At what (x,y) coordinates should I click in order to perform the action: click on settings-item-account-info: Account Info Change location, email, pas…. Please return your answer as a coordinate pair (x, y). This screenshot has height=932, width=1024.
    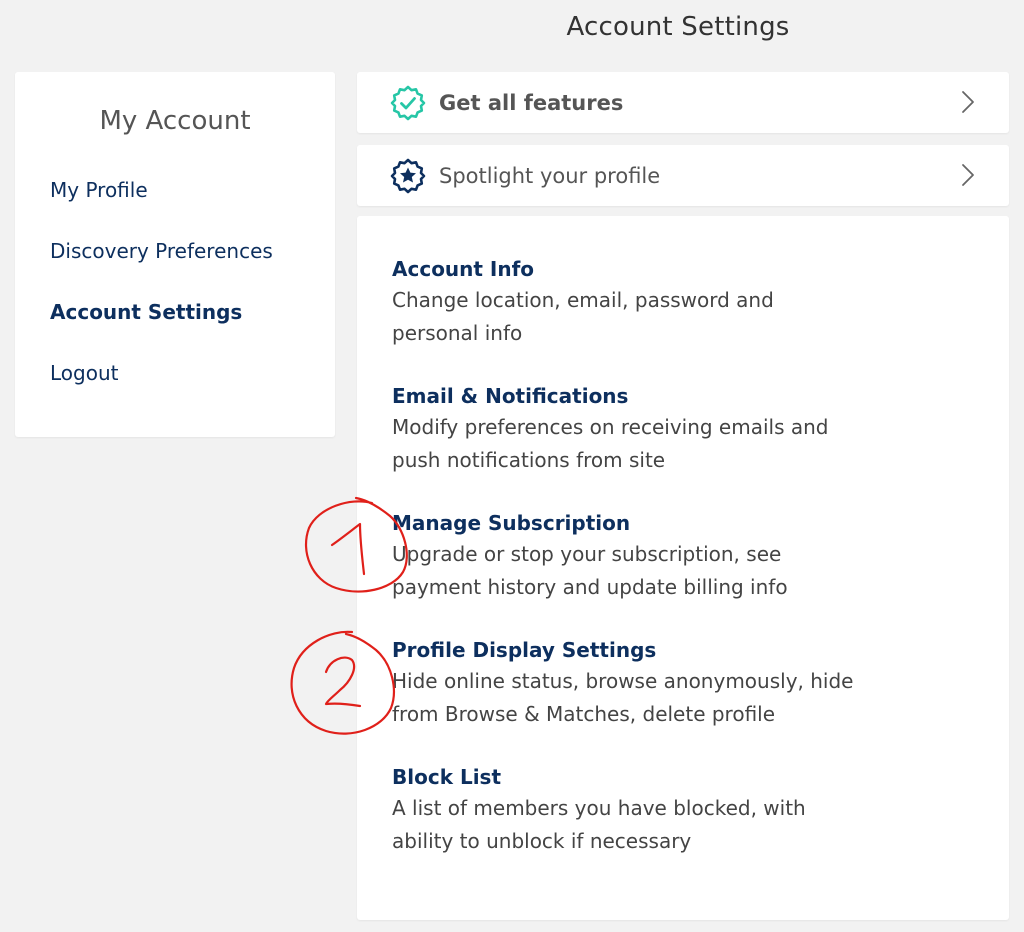
    Looking at the image, I should click on (627, 317).